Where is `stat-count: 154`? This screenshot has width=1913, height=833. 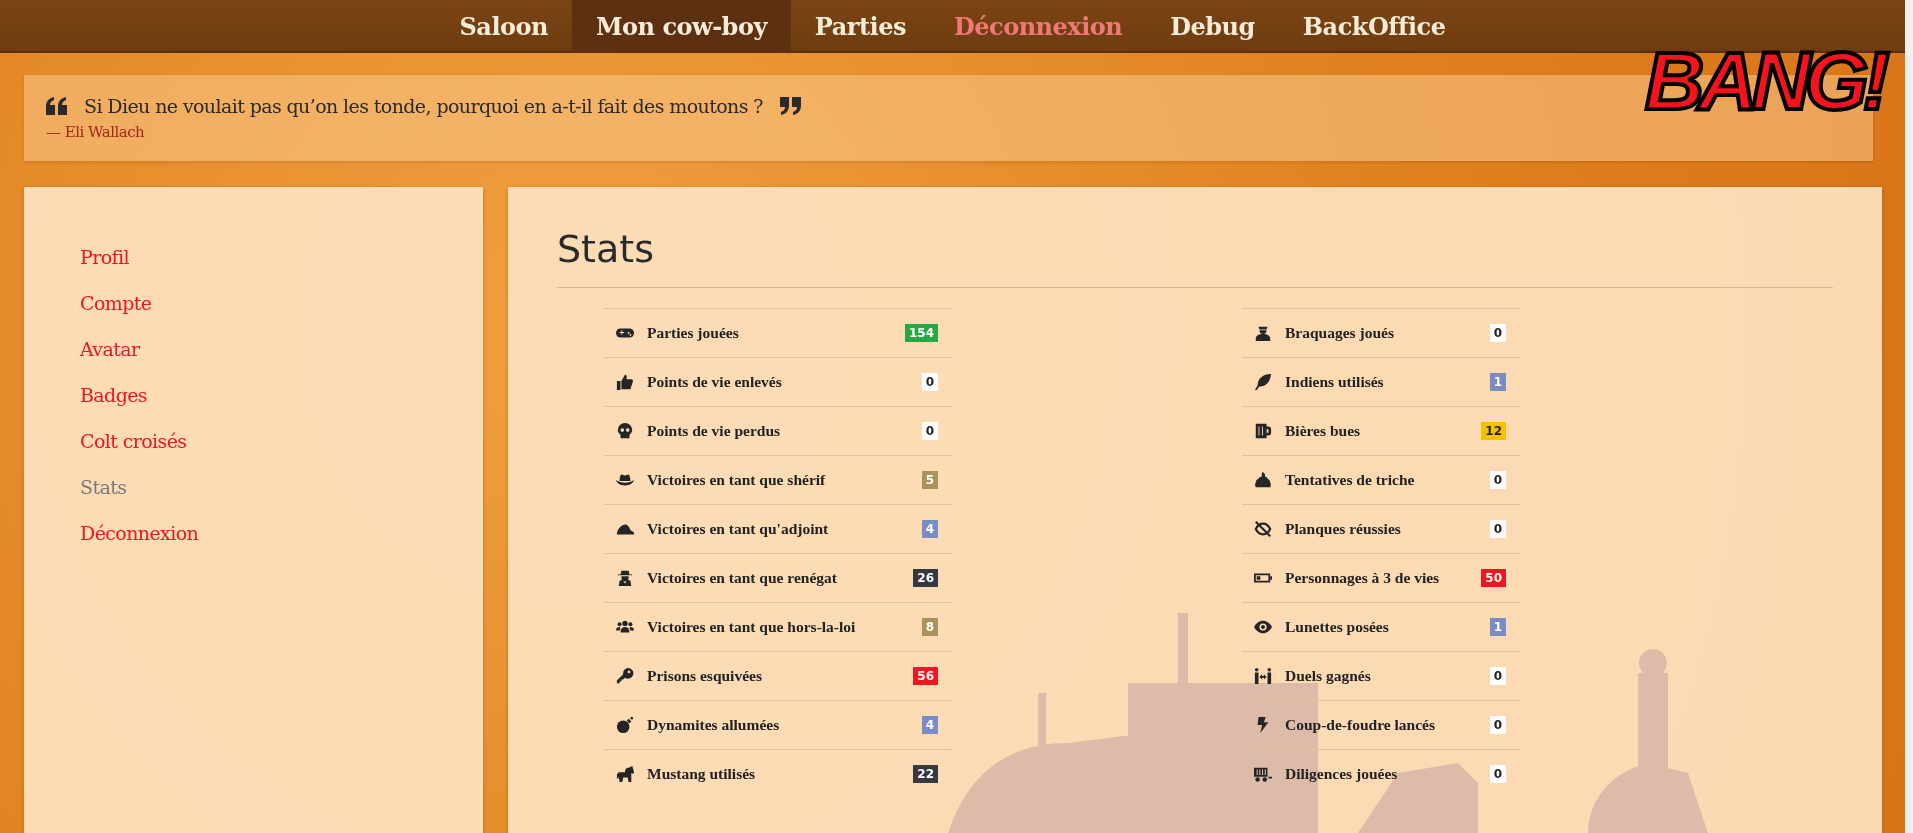 stat-count: 154 is located at coordinates (921, 333).